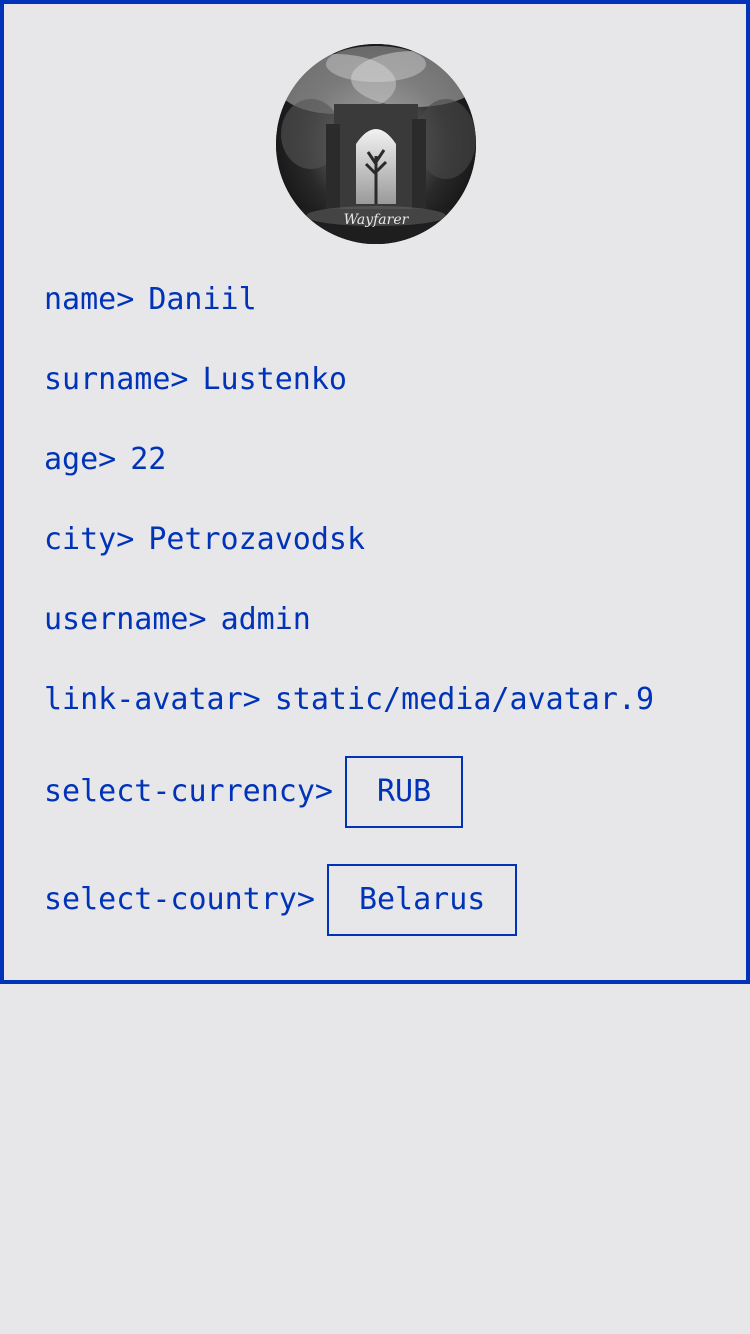 Image resolution: width=750 pixels, height=1334 pixels. I want to click on name-row: name> Daniil, so click(150, 300).